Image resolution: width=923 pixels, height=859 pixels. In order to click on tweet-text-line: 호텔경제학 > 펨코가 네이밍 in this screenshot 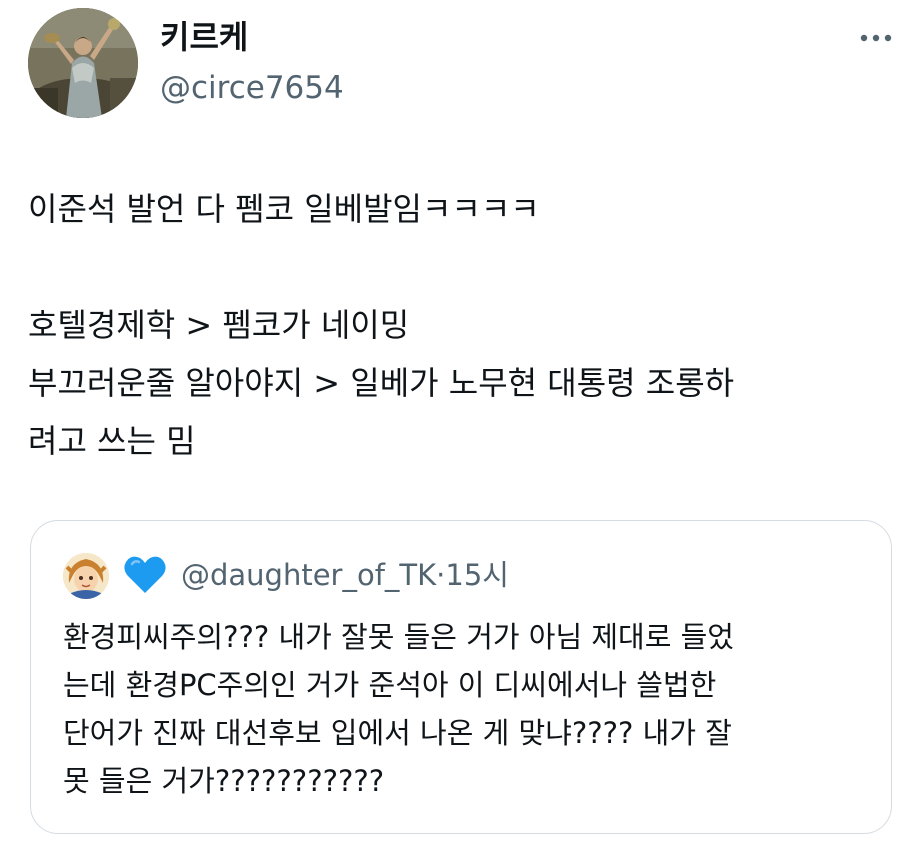, I will do `click(219, 325)`.